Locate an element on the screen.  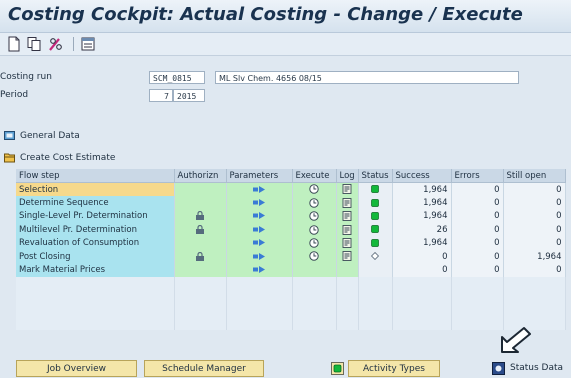
table-row: Revaluation of Consumption 1,964 0 0 is located at coordinates (291, 243).